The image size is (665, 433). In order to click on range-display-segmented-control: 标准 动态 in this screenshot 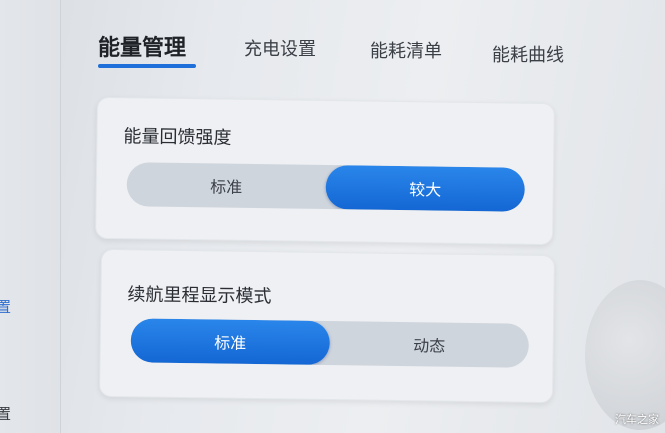, I will do `click(330, 343)`.